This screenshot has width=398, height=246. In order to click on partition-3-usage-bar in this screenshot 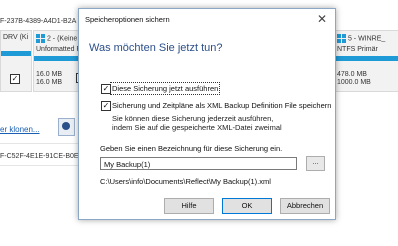, I will do `click(366, 58)`.